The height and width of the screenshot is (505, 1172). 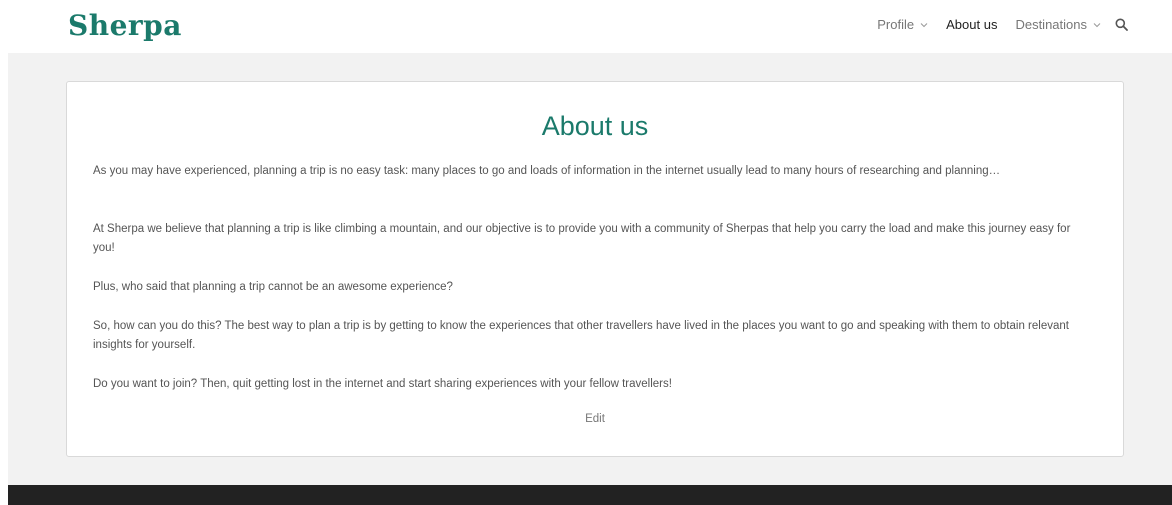 I want to click on edit-link: Edit, so click(x=595, y=419).